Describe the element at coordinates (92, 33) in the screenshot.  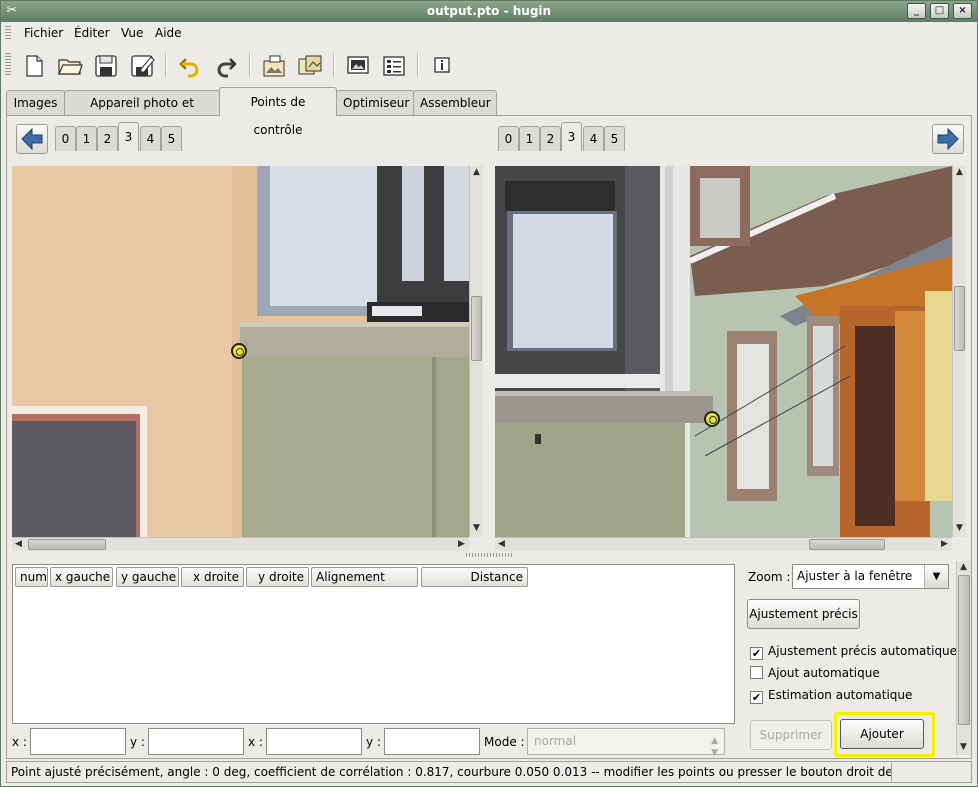
I see `menu-editer: Éditer` at that location.